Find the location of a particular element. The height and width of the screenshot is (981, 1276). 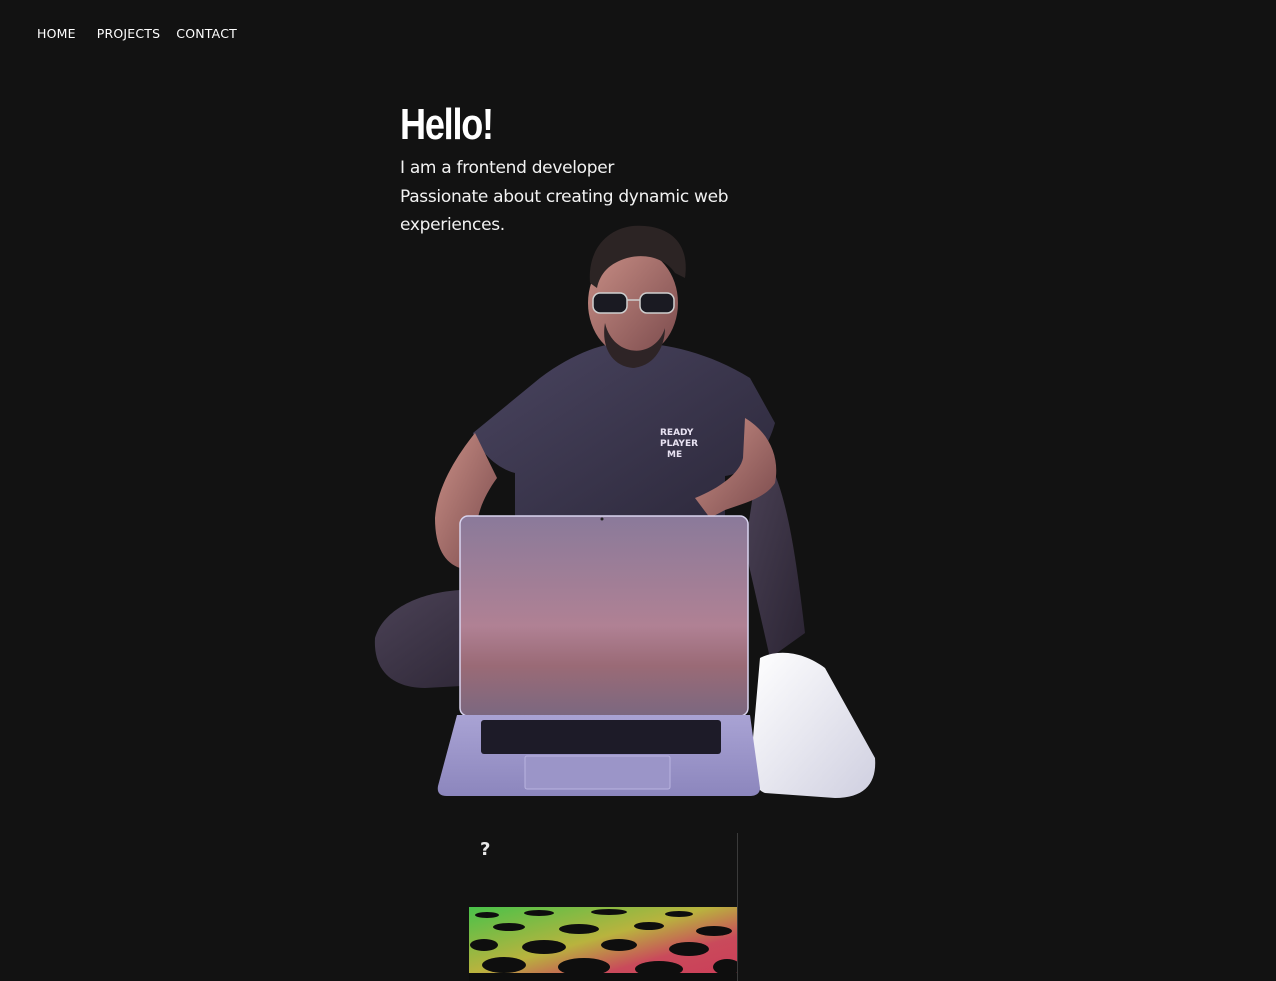

noise-pattern is located at coordinates (603, 944).